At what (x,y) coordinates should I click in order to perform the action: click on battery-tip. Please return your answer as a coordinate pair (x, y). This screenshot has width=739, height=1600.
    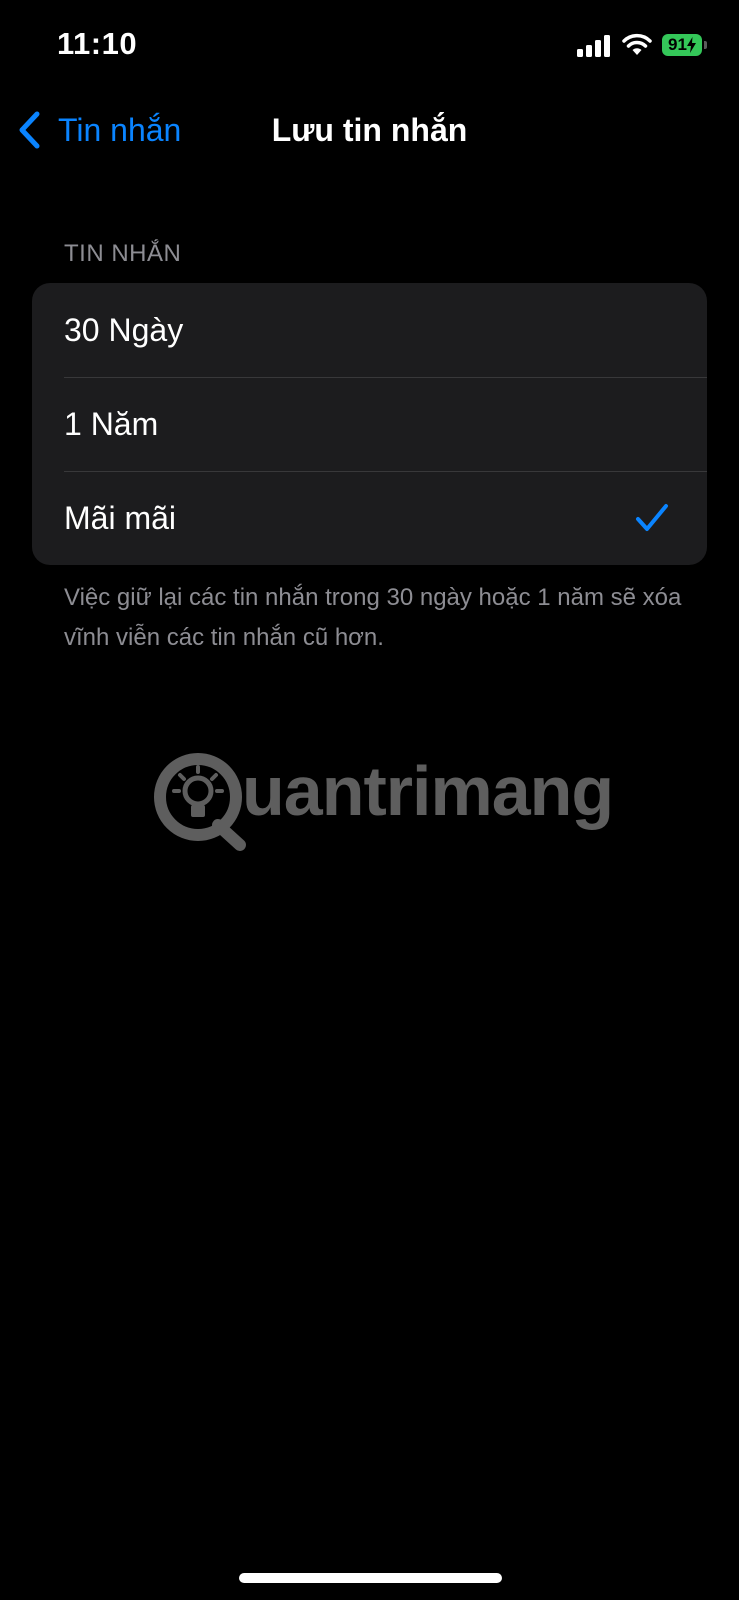
    Looking at the image, I should click on (705, 45).